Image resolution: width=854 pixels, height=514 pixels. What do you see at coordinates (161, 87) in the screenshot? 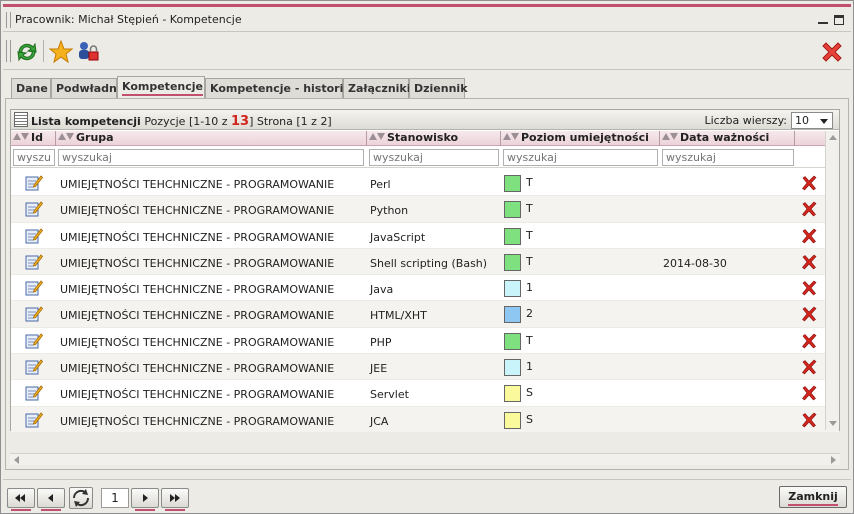
I see `tab-kompetencje: Kompetencje` at bounding box center [161, 87].